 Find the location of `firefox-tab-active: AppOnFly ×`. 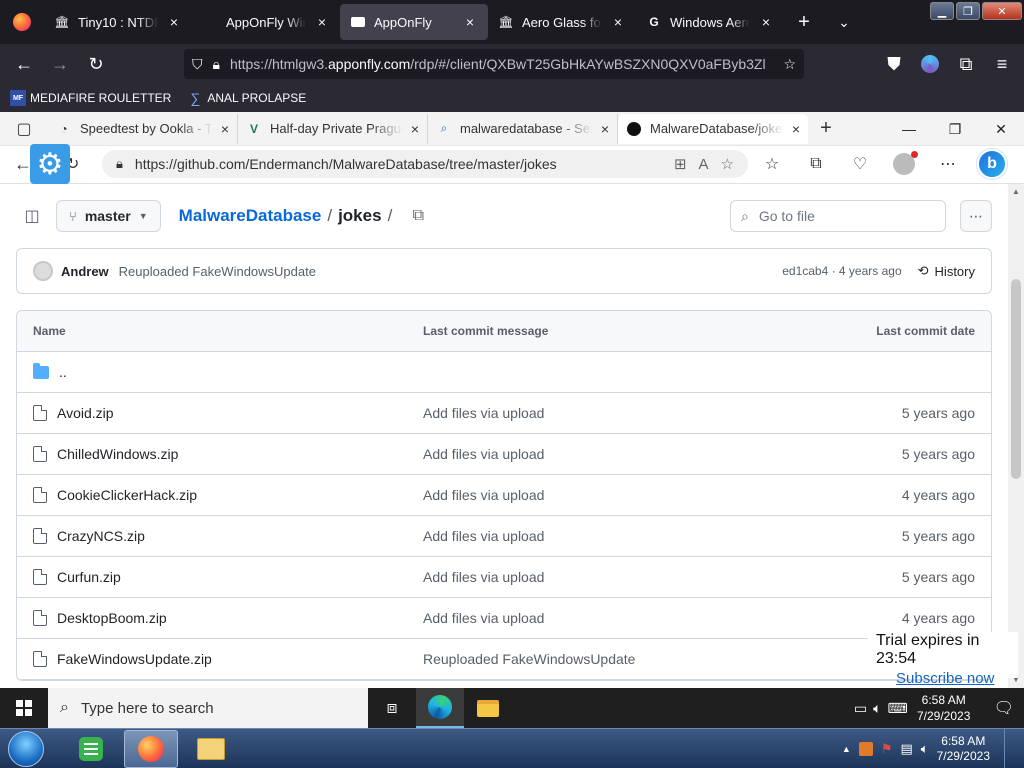

firefox-tab-active: AppOnFly × is located at coordinates (414, 22).